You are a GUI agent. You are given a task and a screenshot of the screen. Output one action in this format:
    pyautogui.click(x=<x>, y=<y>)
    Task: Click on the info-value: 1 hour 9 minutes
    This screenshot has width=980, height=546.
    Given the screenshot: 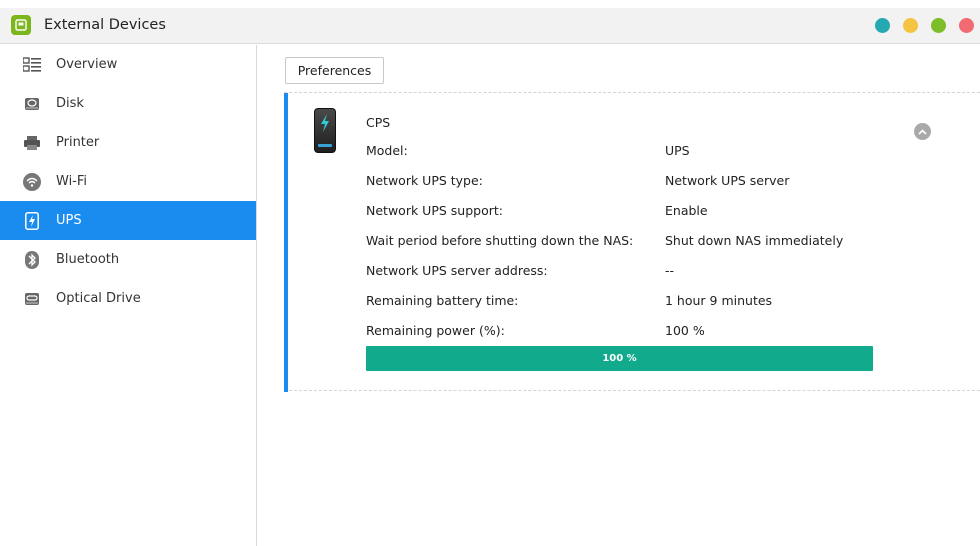 What is the action you would take?
    pyautogui.click(x=719, y=300)
    